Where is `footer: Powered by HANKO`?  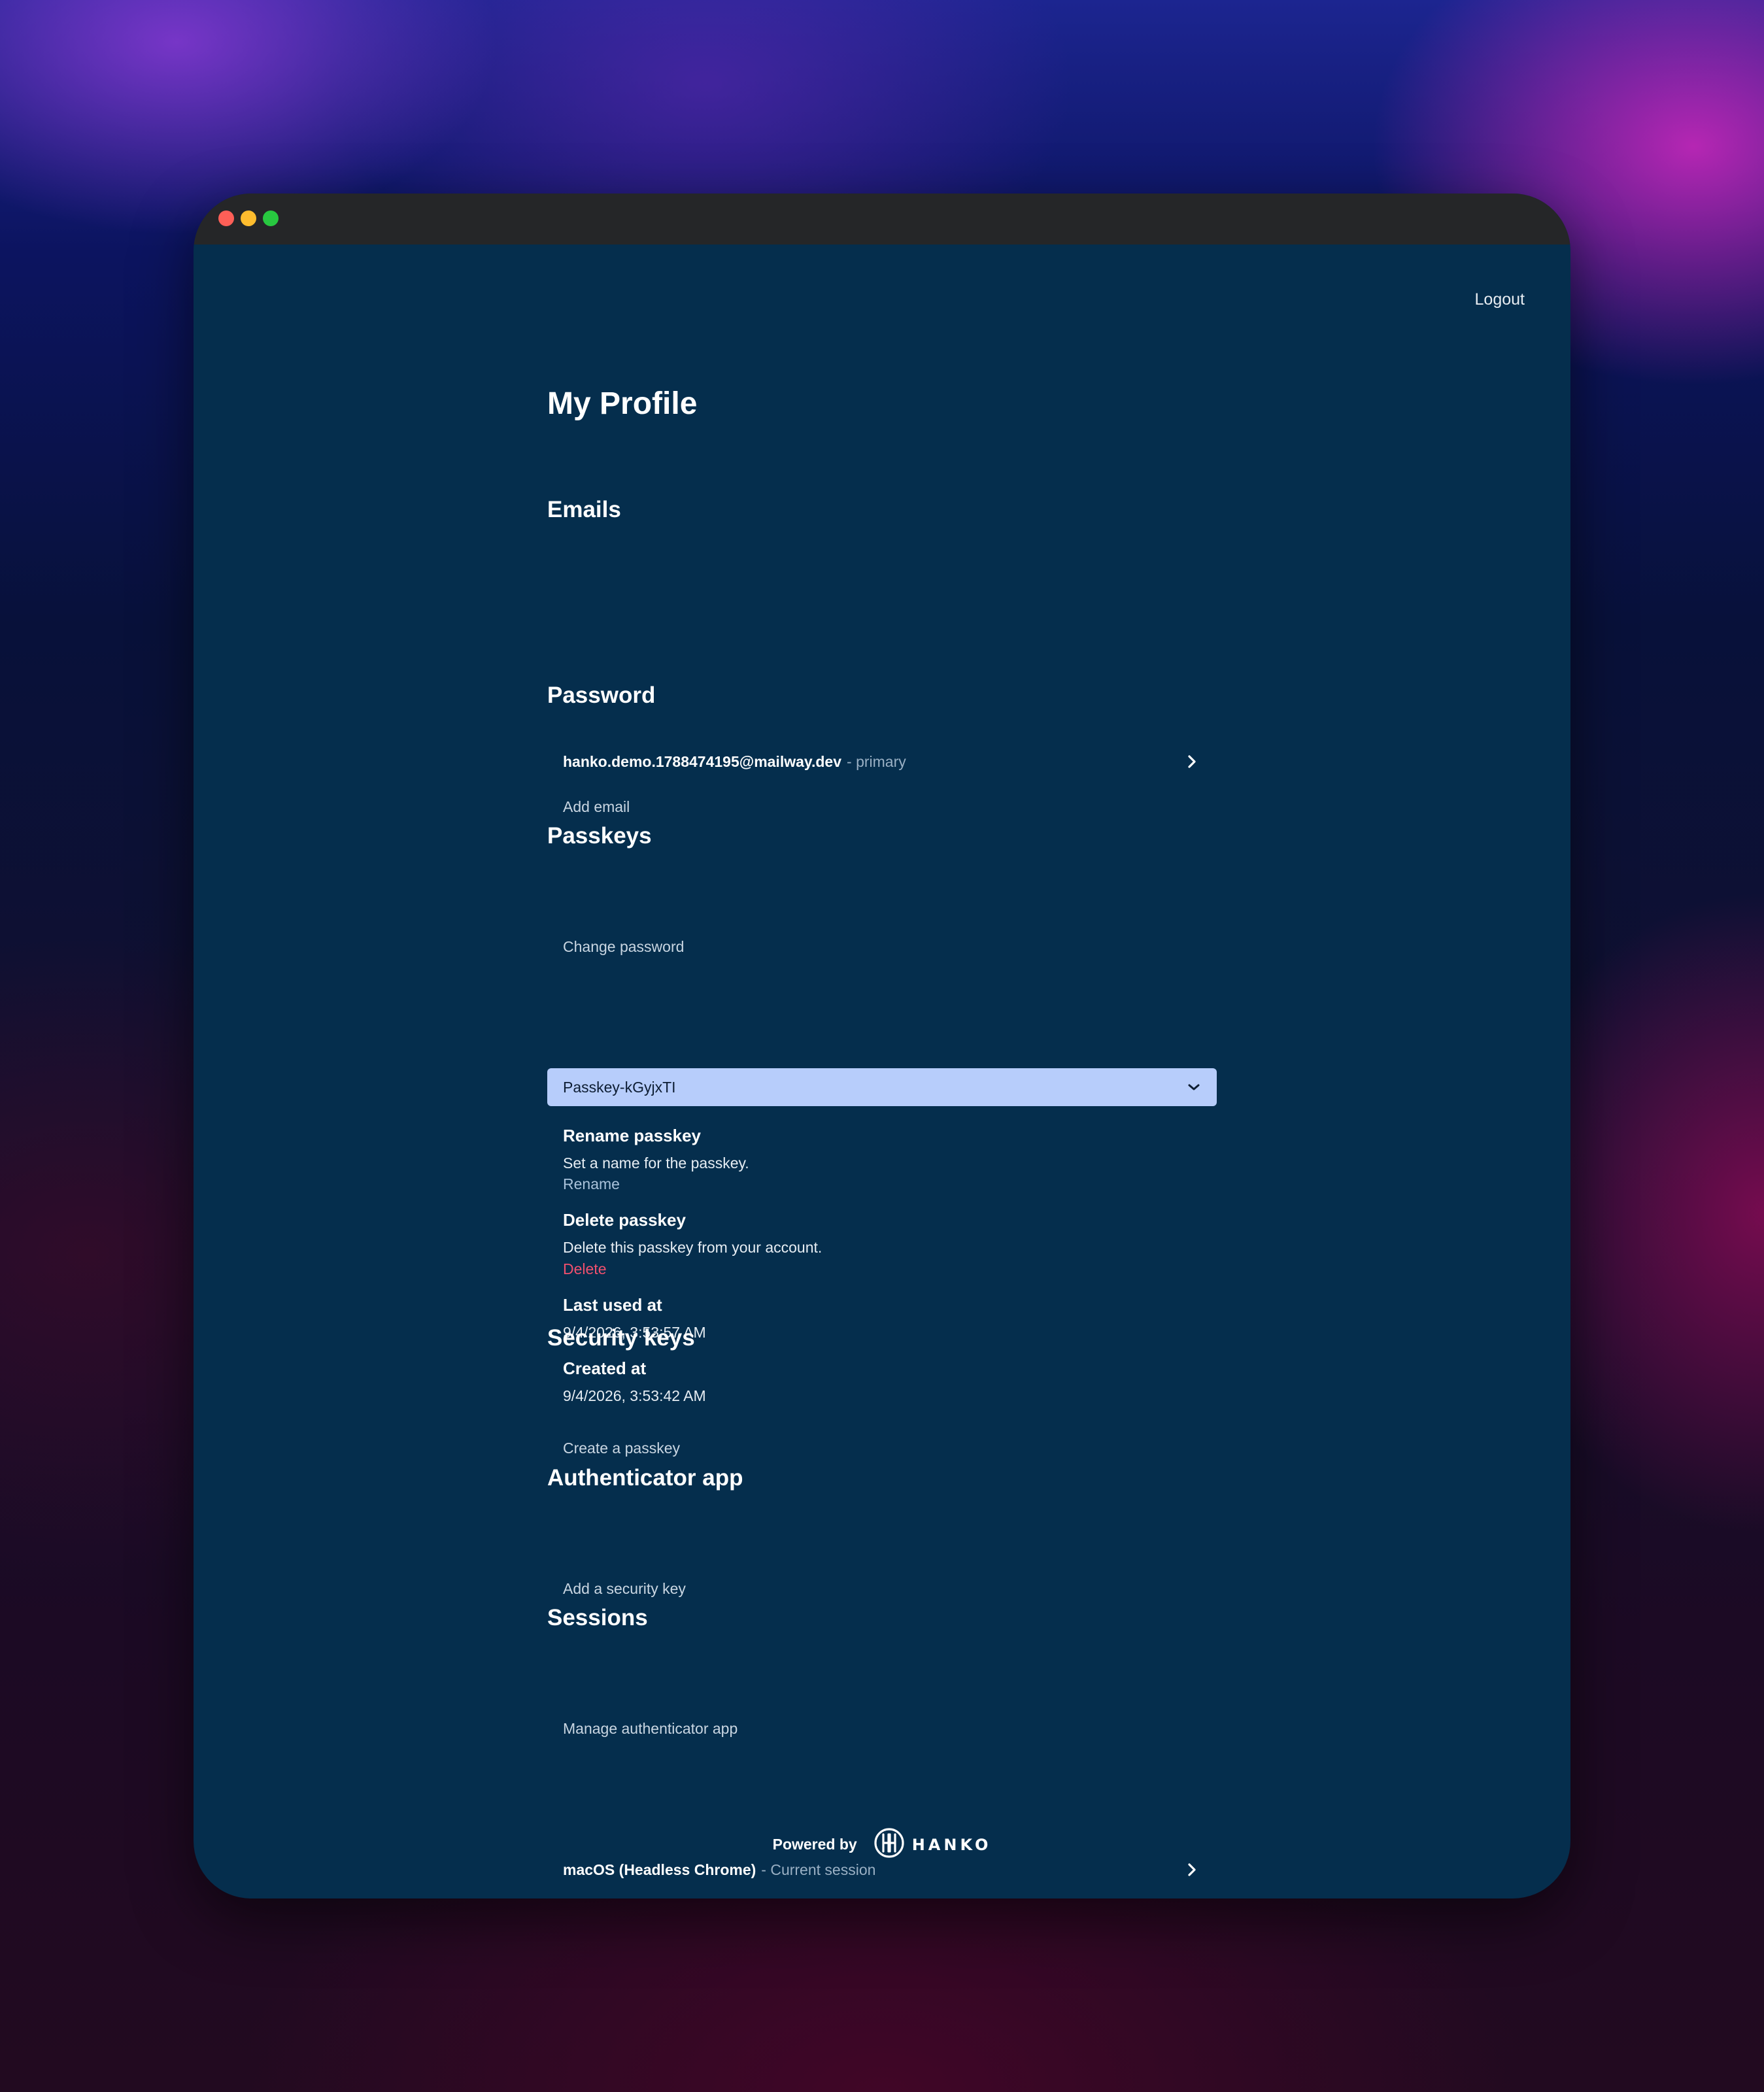
footer: Powered by HANKO is located at coordinates (882, 1845).